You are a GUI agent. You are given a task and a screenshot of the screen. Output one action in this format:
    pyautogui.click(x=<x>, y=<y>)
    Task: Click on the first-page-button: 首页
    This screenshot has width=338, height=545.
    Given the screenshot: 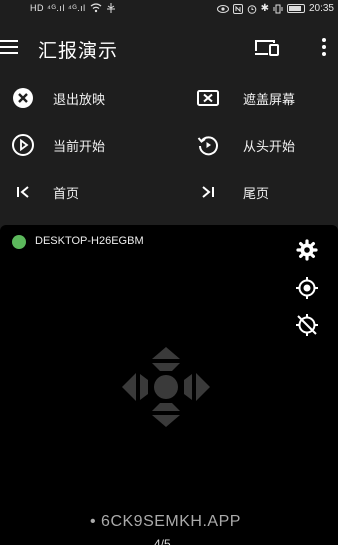 What is the action you would take?
    pyautogui.click(x=44, y=192)
    